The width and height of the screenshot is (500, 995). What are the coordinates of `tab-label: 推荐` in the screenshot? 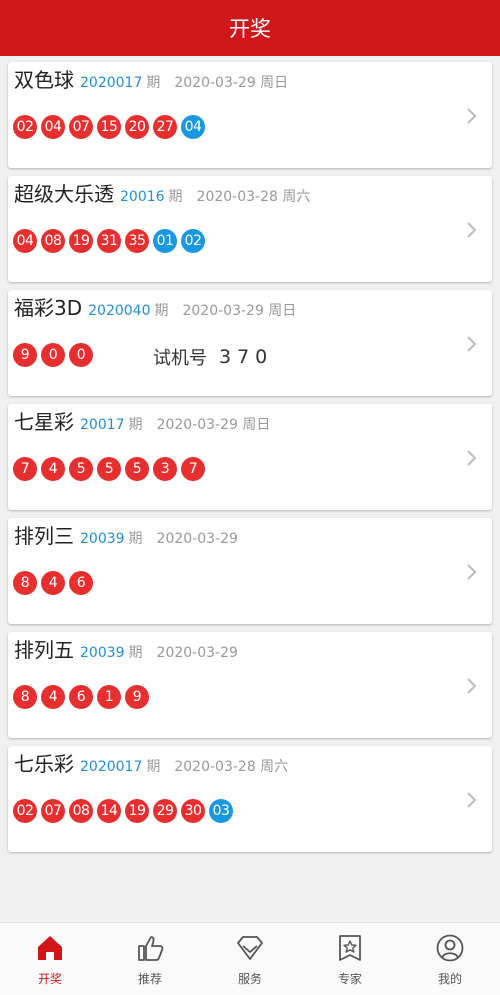 It's located at (149, 979).